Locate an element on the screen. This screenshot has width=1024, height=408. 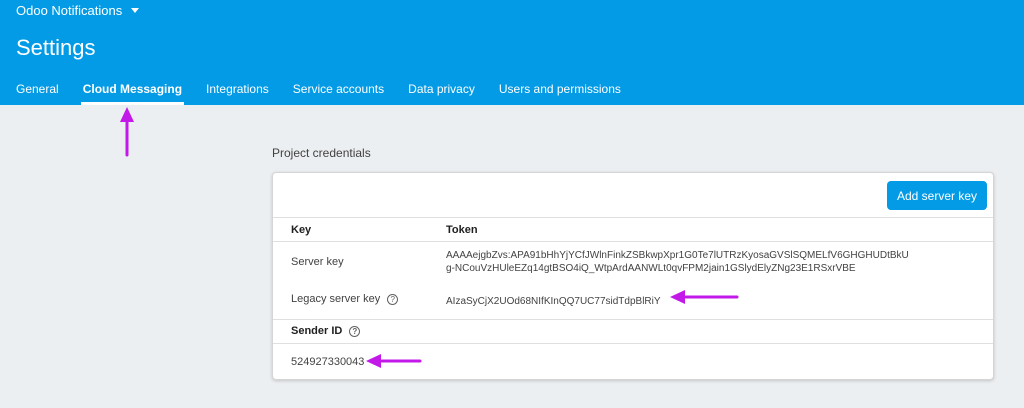
tab-general: General is located at coordinates (37, 93).